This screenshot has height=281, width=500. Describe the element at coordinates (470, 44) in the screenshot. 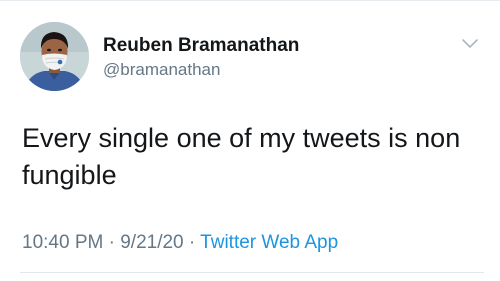

I see `chevron-down-icon` at that location.